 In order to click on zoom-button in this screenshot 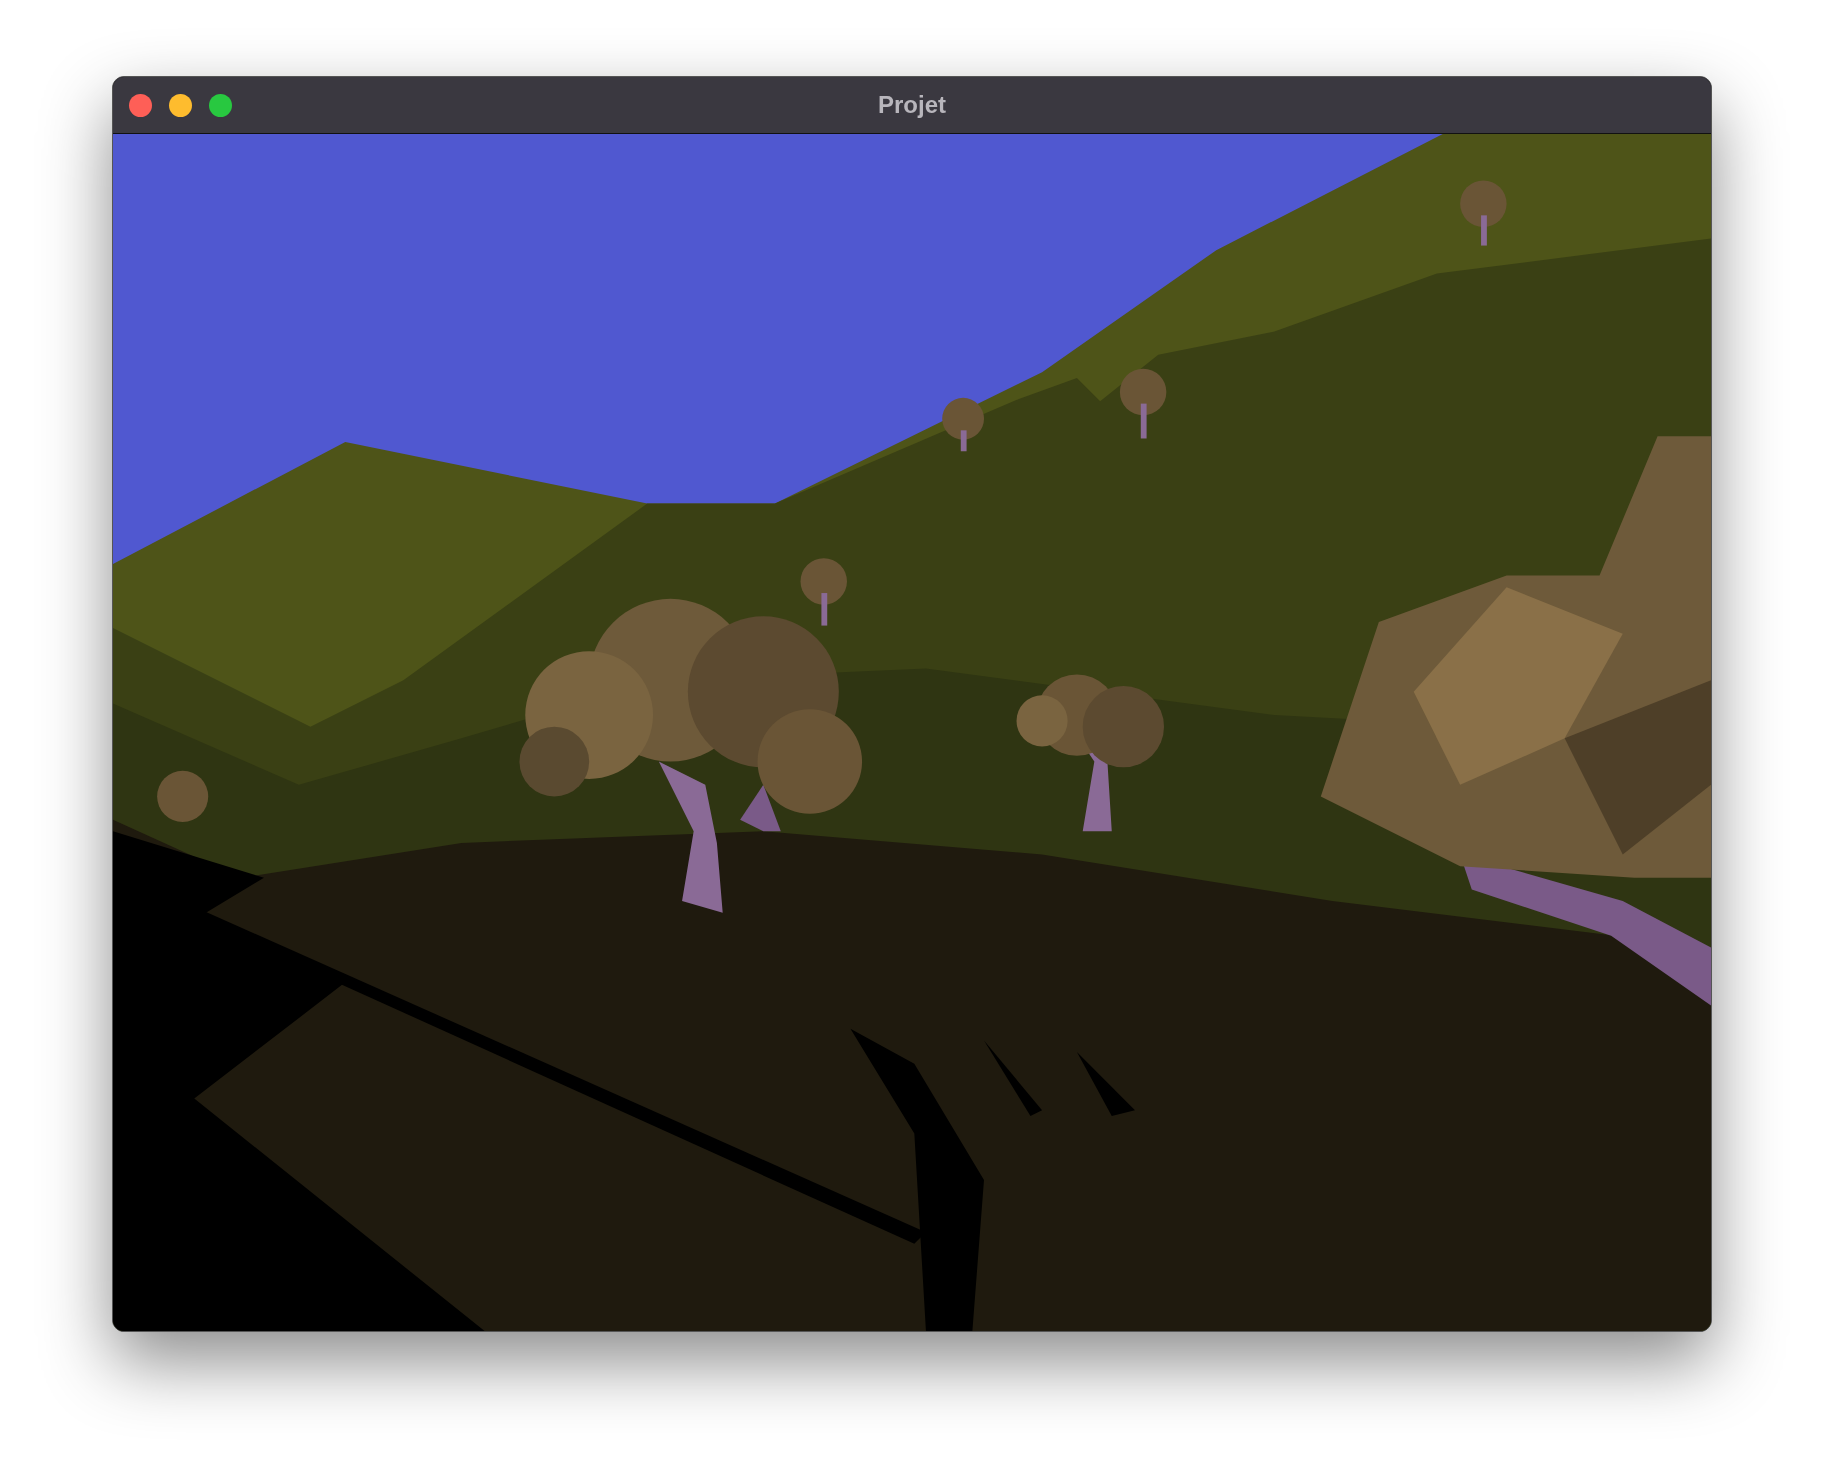, I will do `click(220, 105)`.